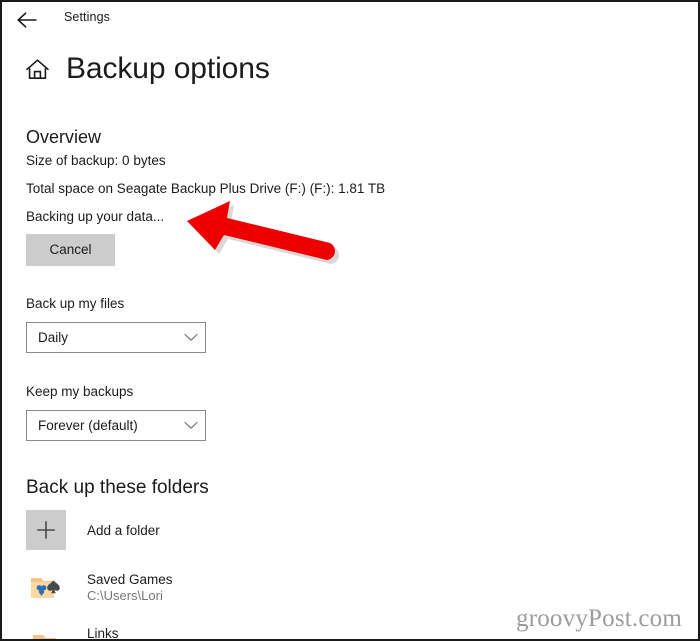 The height and width of the screenshot is (641, 700). What do you see at coordinates (46, 588) in the screenshot?
I see `folder-saved-games-icon` at bounding box center [46, 588].